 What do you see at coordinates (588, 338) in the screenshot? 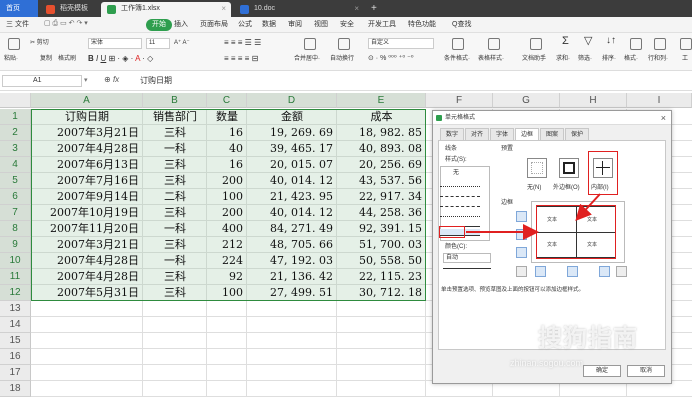
I see `watermark-brand: 搜狗指南` at bounding box center [588, 338].